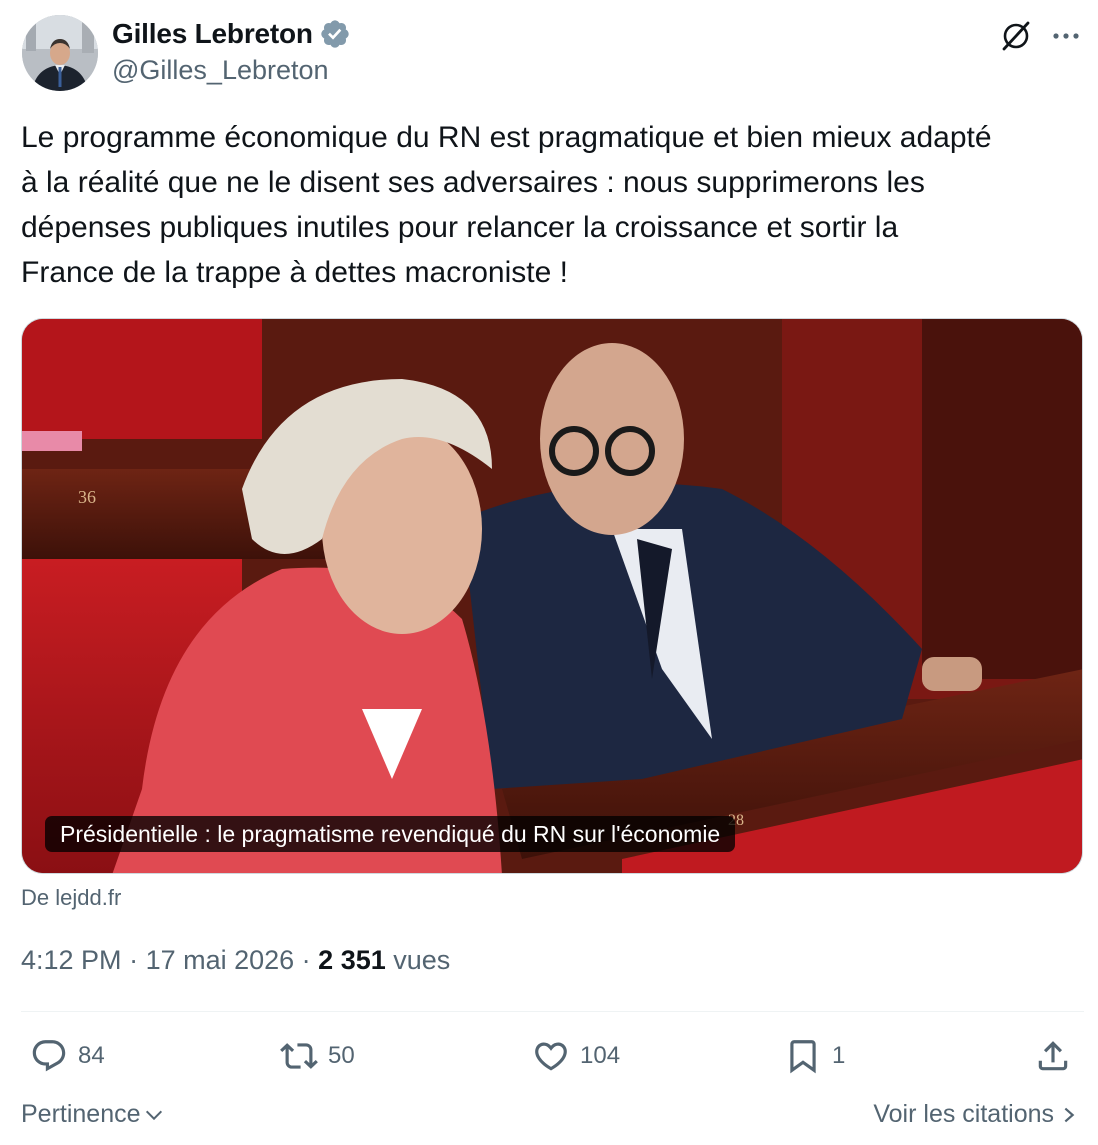  Describe the element at coordinates (220, 70) in the screenshot. I see `author-handle: @Gilles_Lebreton` at that location.